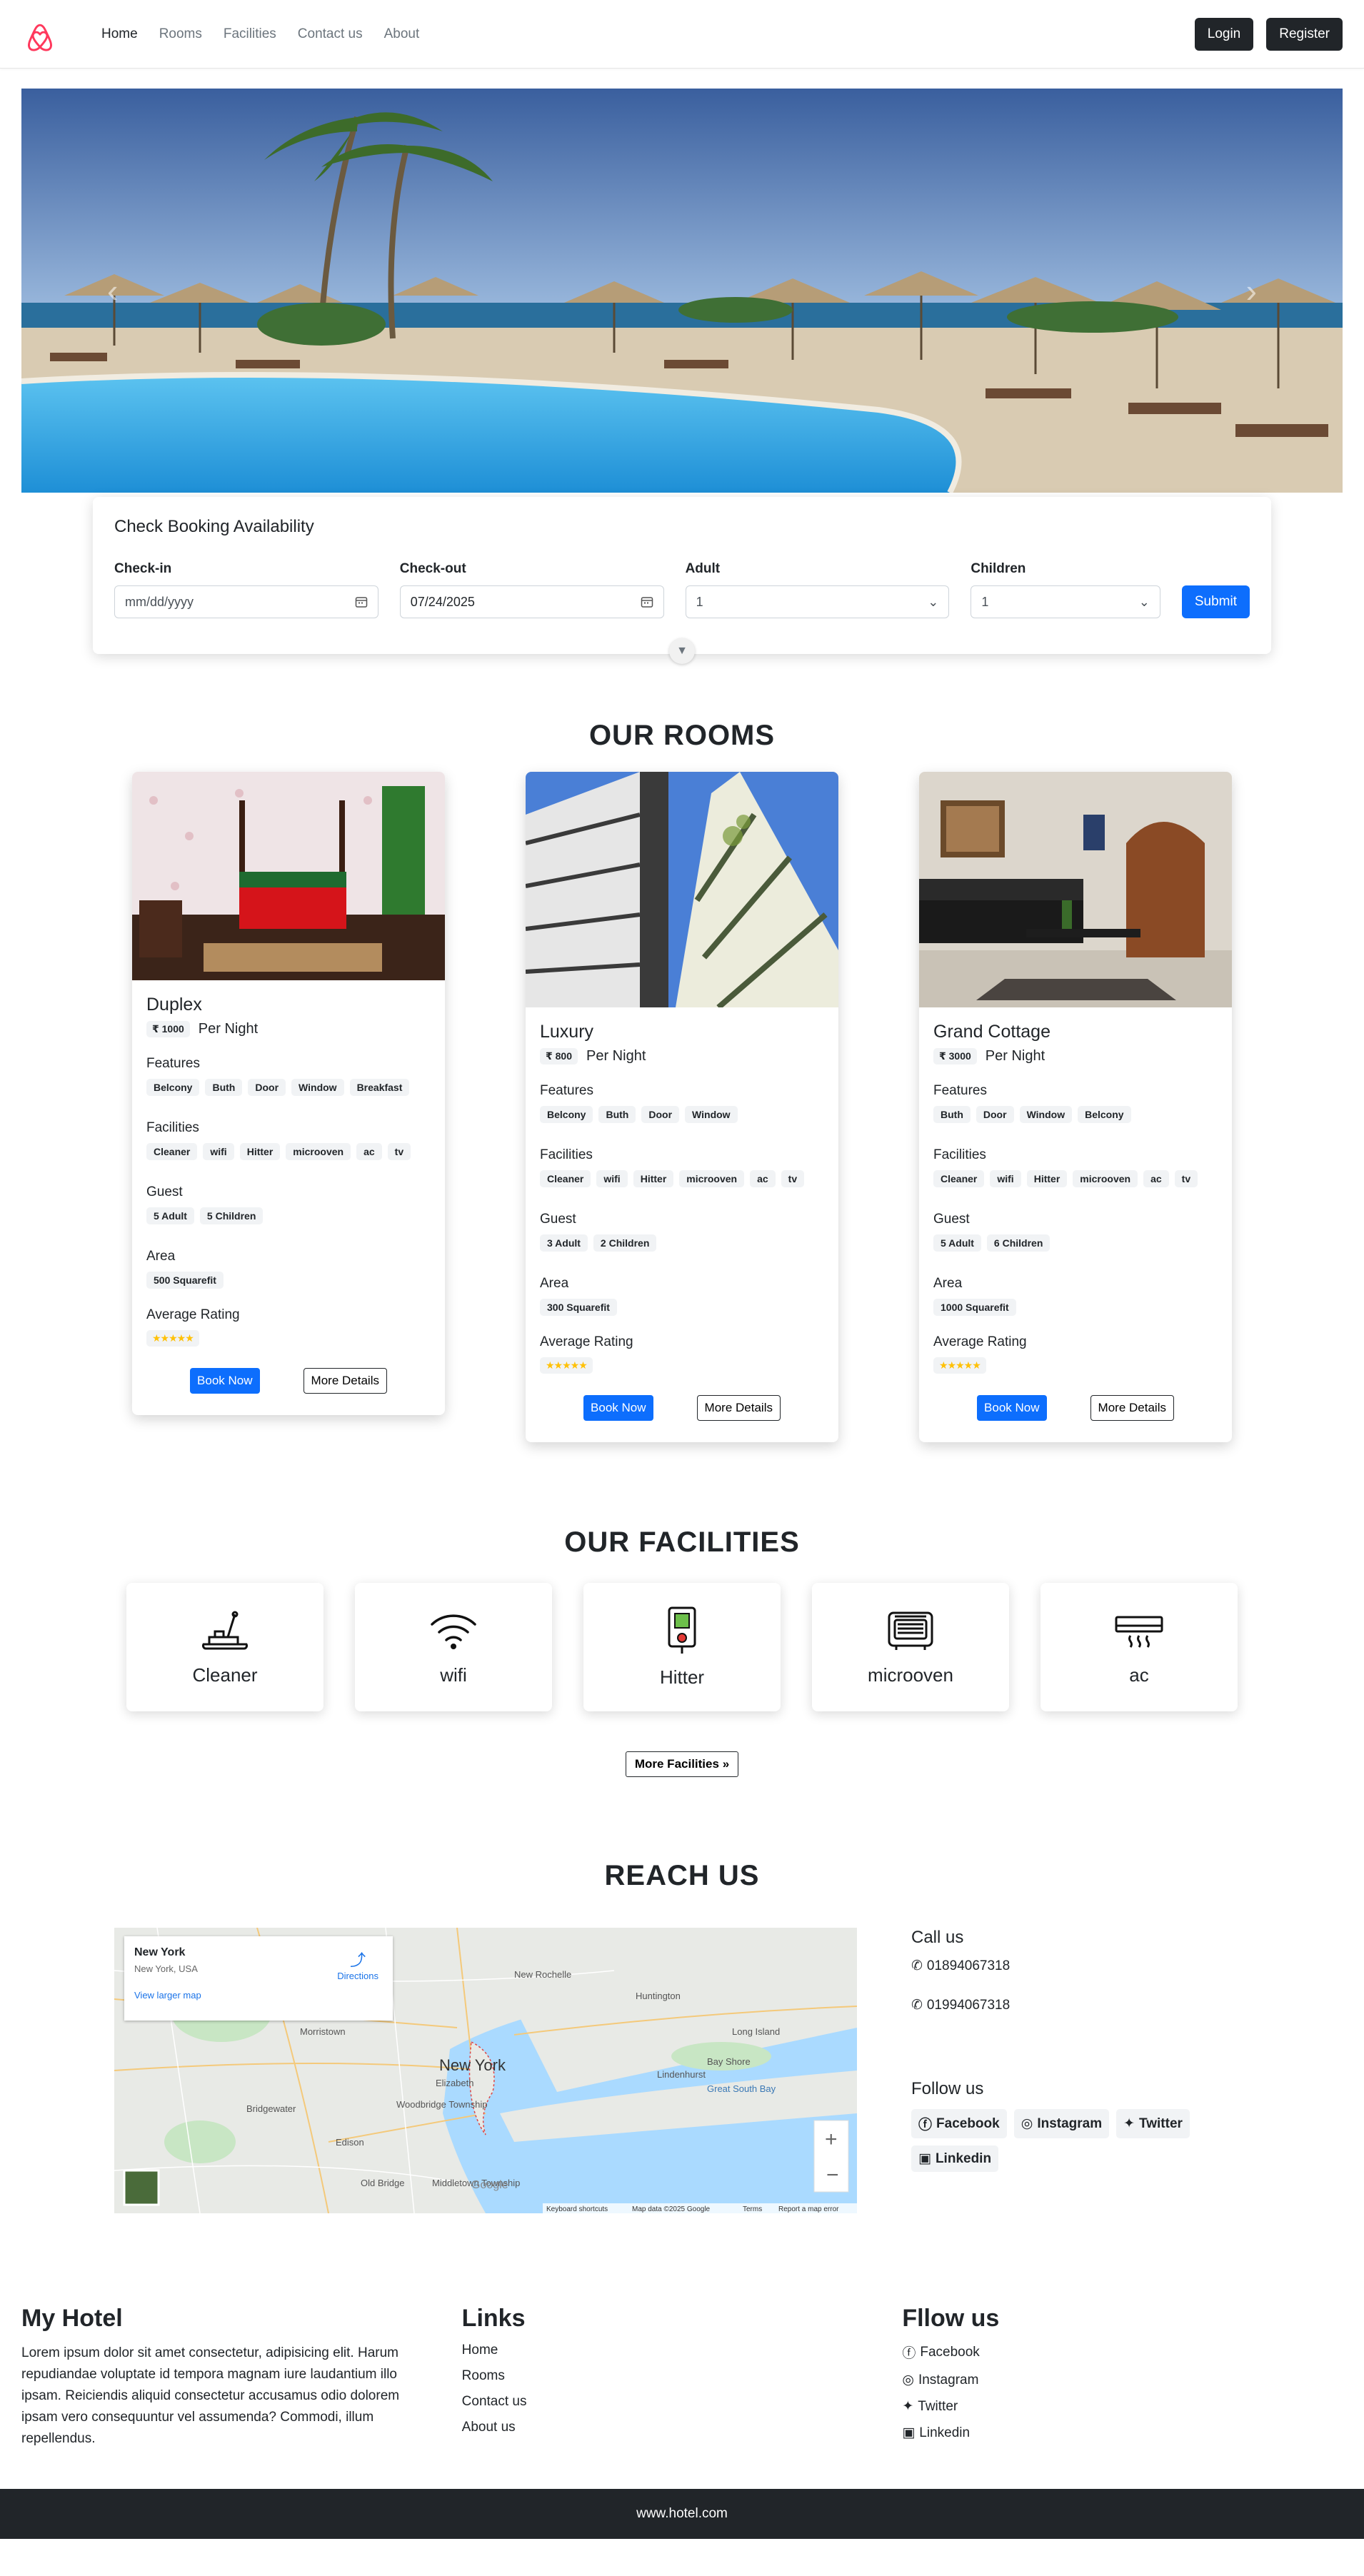  What do you see at coordinates (1304, 34) in the screenshot?
I see `register-button: Register` at bounding box center [1304, 34].